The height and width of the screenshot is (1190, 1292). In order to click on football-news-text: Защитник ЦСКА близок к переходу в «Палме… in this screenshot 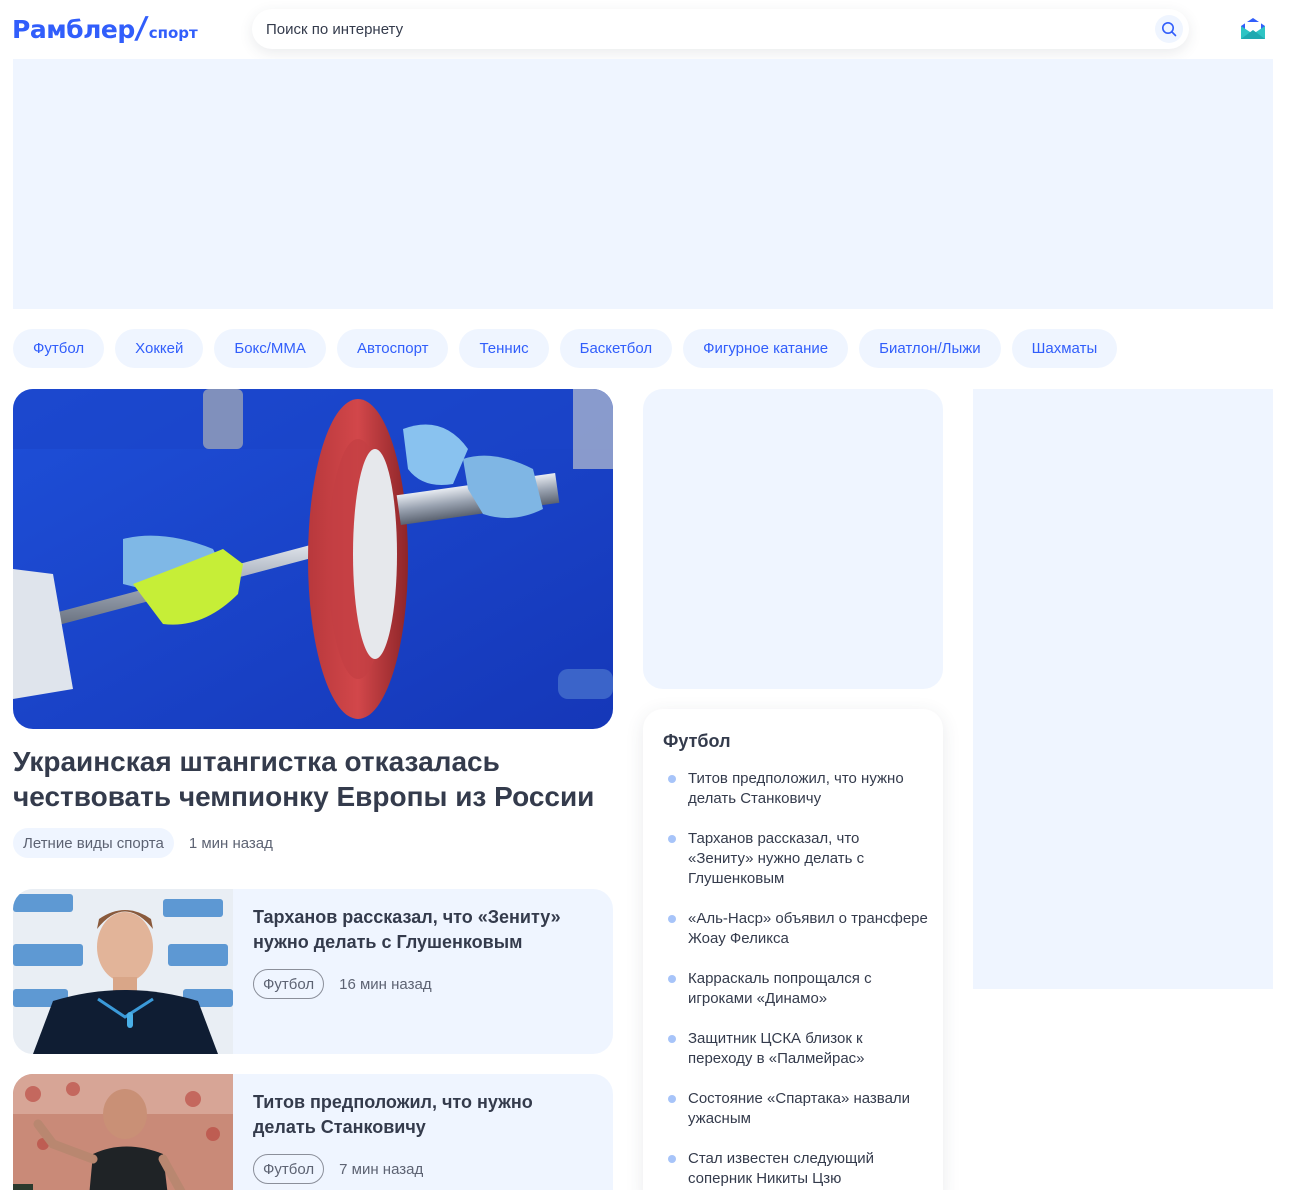, I will do `click(776, 1048)`.